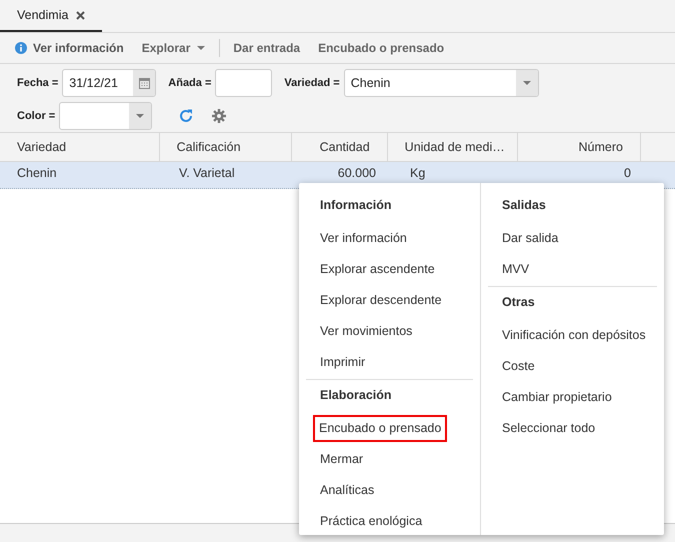  I want to click on select-field: Chenin, so click(441, 83).